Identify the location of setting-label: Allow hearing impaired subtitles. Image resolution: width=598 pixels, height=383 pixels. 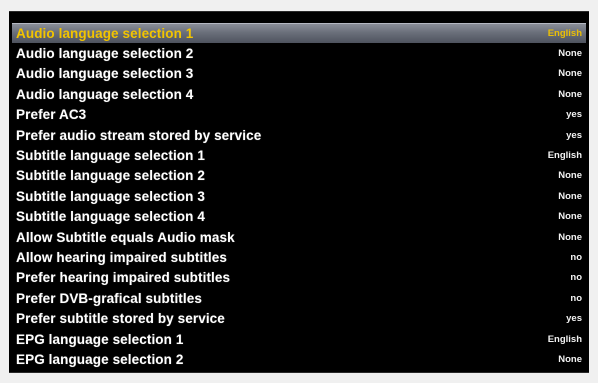
(121, 257).